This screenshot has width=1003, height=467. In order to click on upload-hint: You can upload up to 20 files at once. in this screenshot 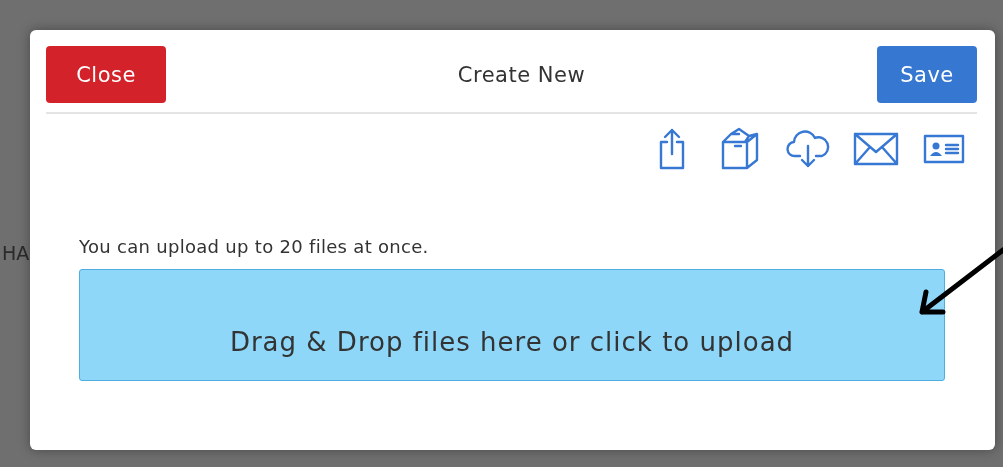, I will do `click(254, 246)`.